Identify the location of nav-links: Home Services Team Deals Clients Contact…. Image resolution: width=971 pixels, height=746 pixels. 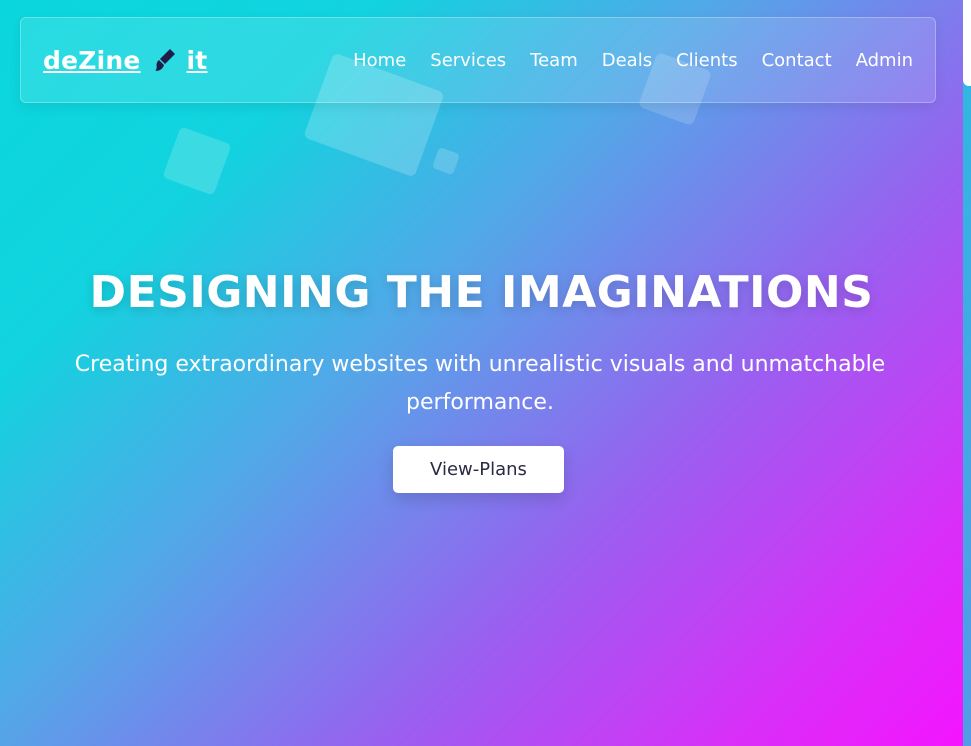
(633, 60).